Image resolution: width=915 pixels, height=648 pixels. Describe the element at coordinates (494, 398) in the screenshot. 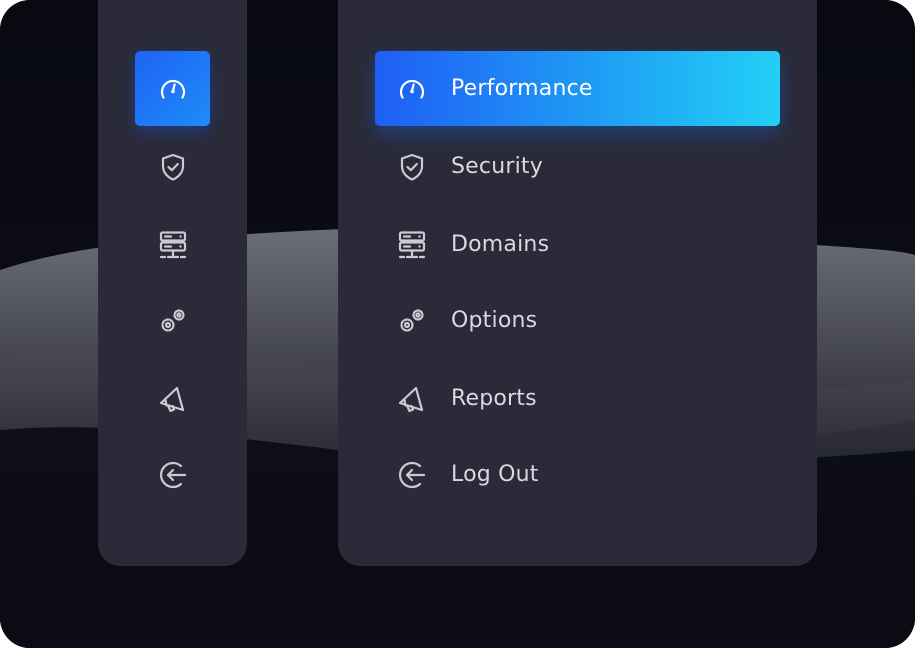

I see `menu-item-label: Reports` at that location.